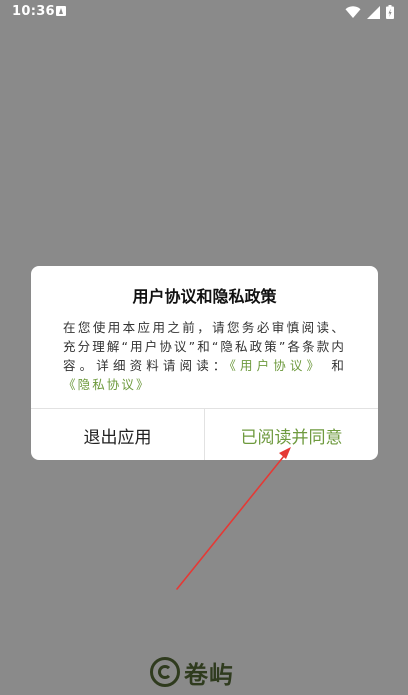 The width and height of the screenshot is (408, 695). Describe the element at coordinates (353, 11) in the screenshot. I see `wifi-icon` at that location.